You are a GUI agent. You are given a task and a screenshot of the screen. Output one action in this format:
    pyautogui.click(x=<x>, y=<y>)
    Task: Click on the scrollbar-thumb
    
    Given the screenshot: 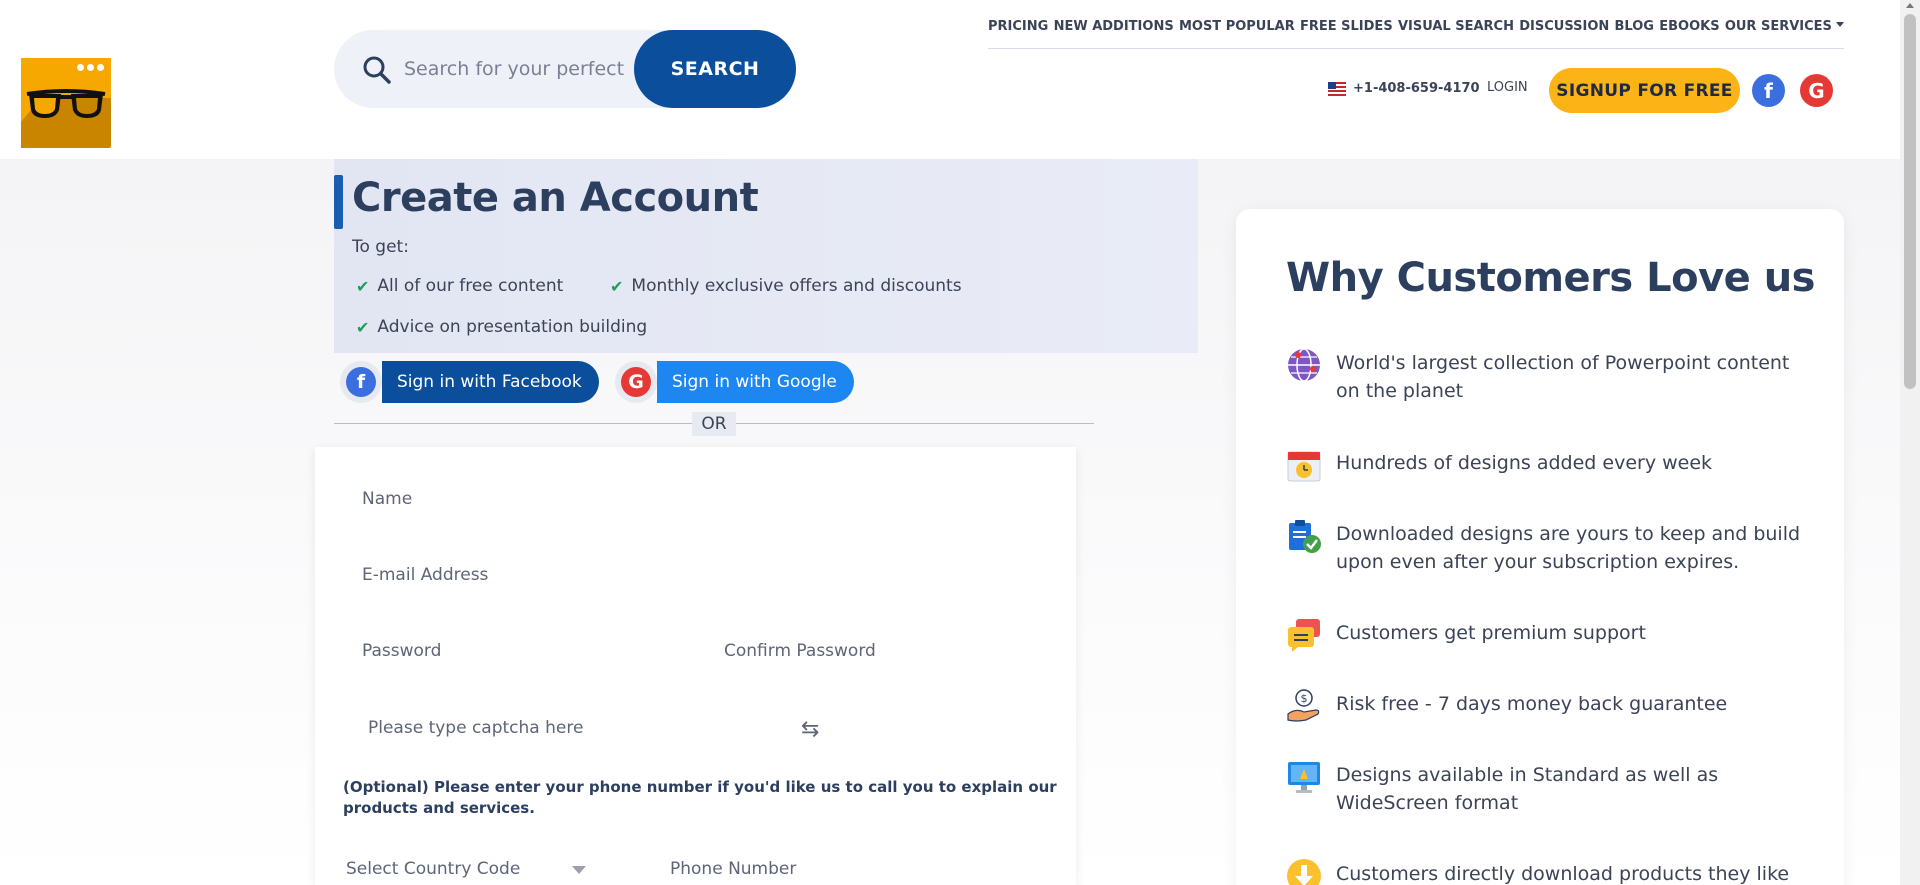 What is the action you would take?
    pyautogui.click(x=1910, y=201)
    